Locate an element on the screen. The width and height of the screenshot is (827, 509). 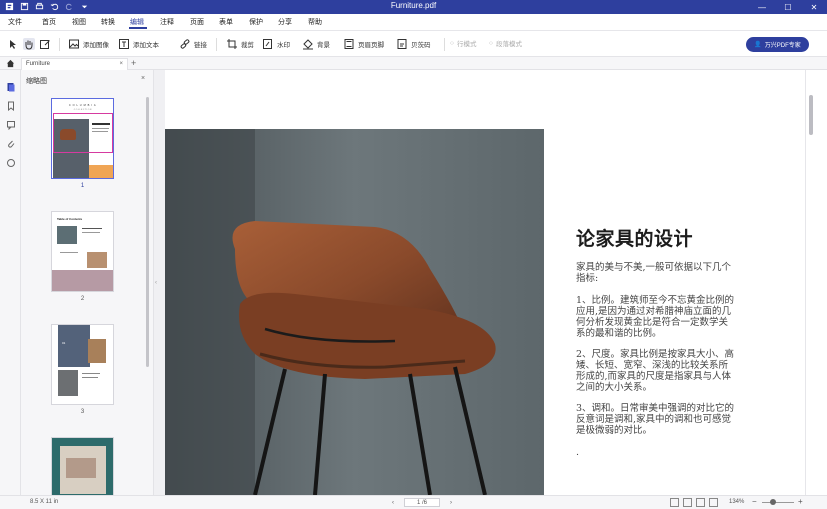
bates-icon is located at coordinates (402, 44).